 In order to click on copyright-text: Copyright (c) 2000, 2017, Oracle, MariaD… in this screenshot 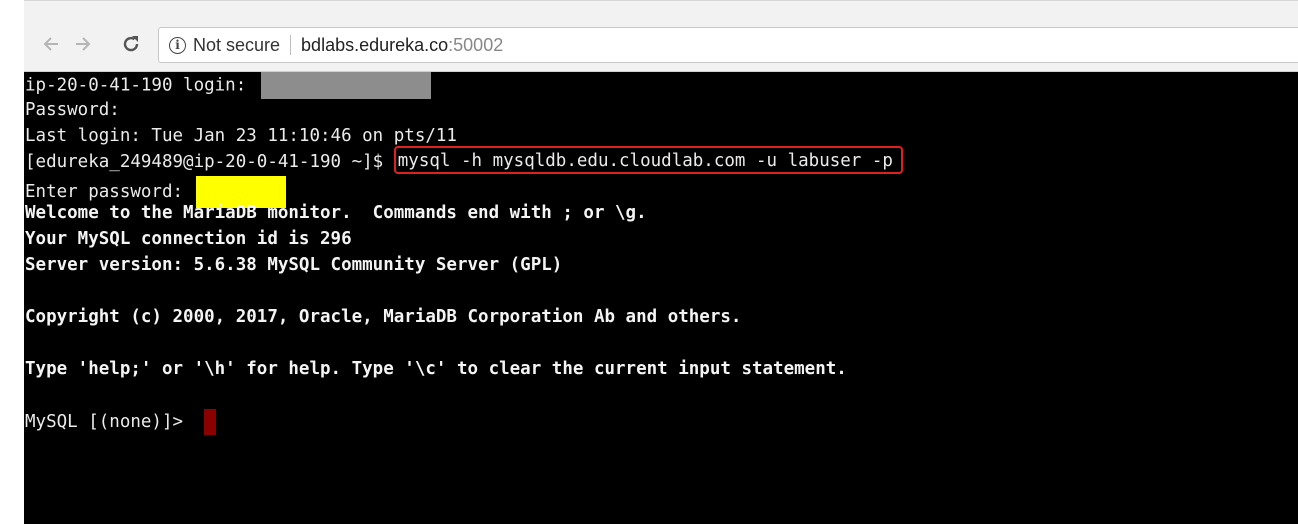, I will do `click(383, 317)`.